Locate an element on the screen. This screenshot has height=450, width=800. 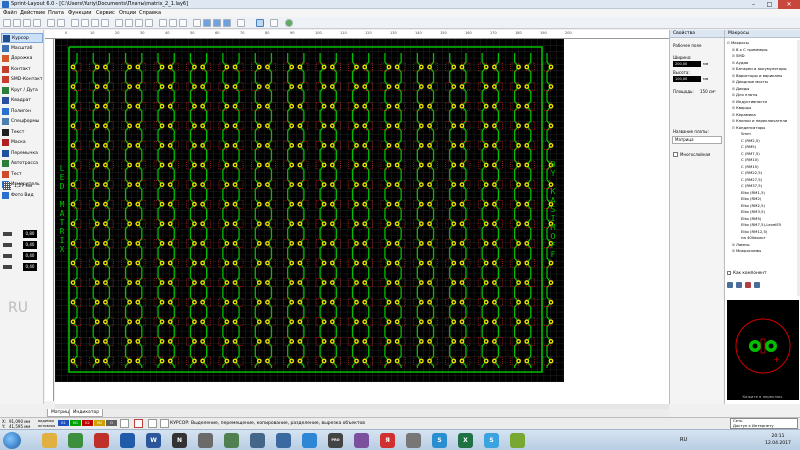
sprint-icon: S is located at coordinates (439, 440).